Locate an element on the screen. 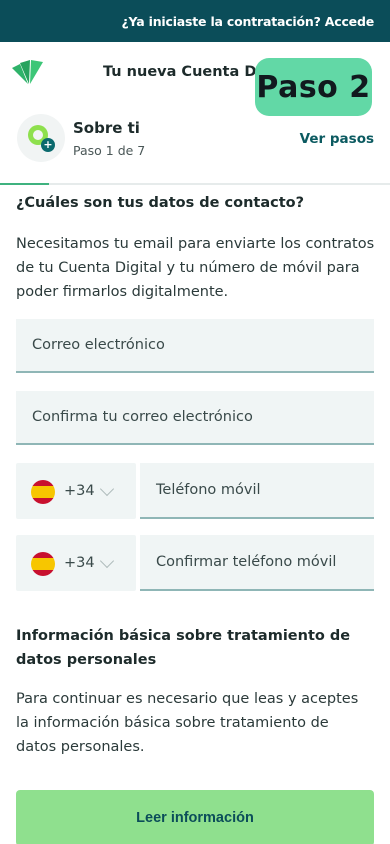 This screenshot has height=844, width=390. progress-fill is located at coordinates (24, 184).